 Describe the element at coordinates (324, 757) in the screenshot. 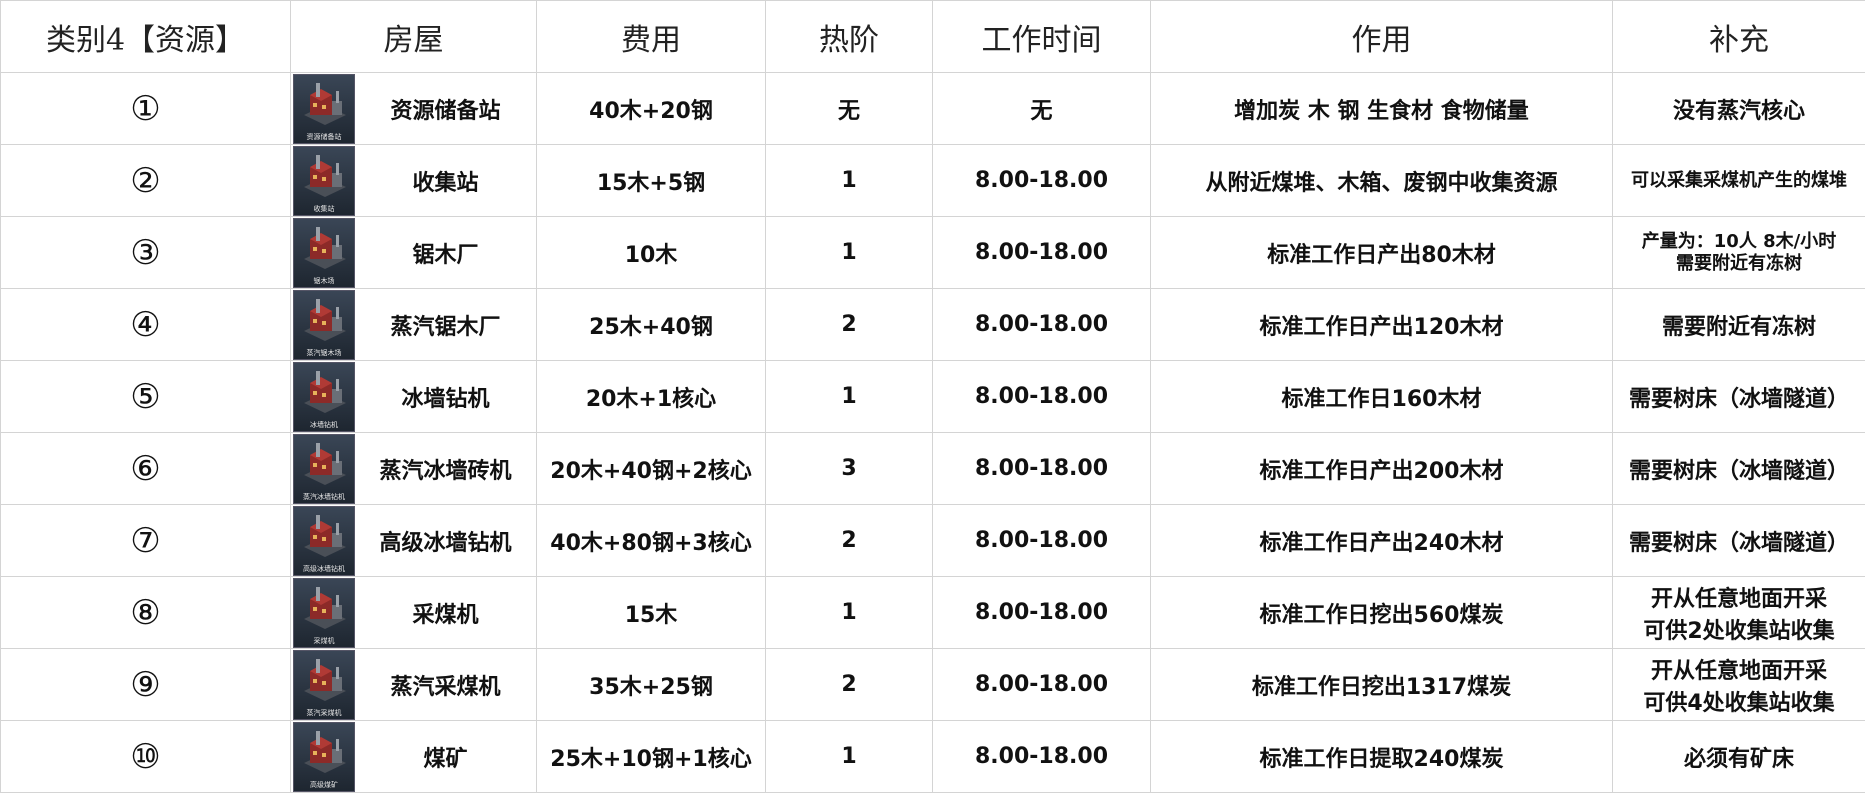

I see `building-thumbnail-icon: 高级煤矿` at that location.